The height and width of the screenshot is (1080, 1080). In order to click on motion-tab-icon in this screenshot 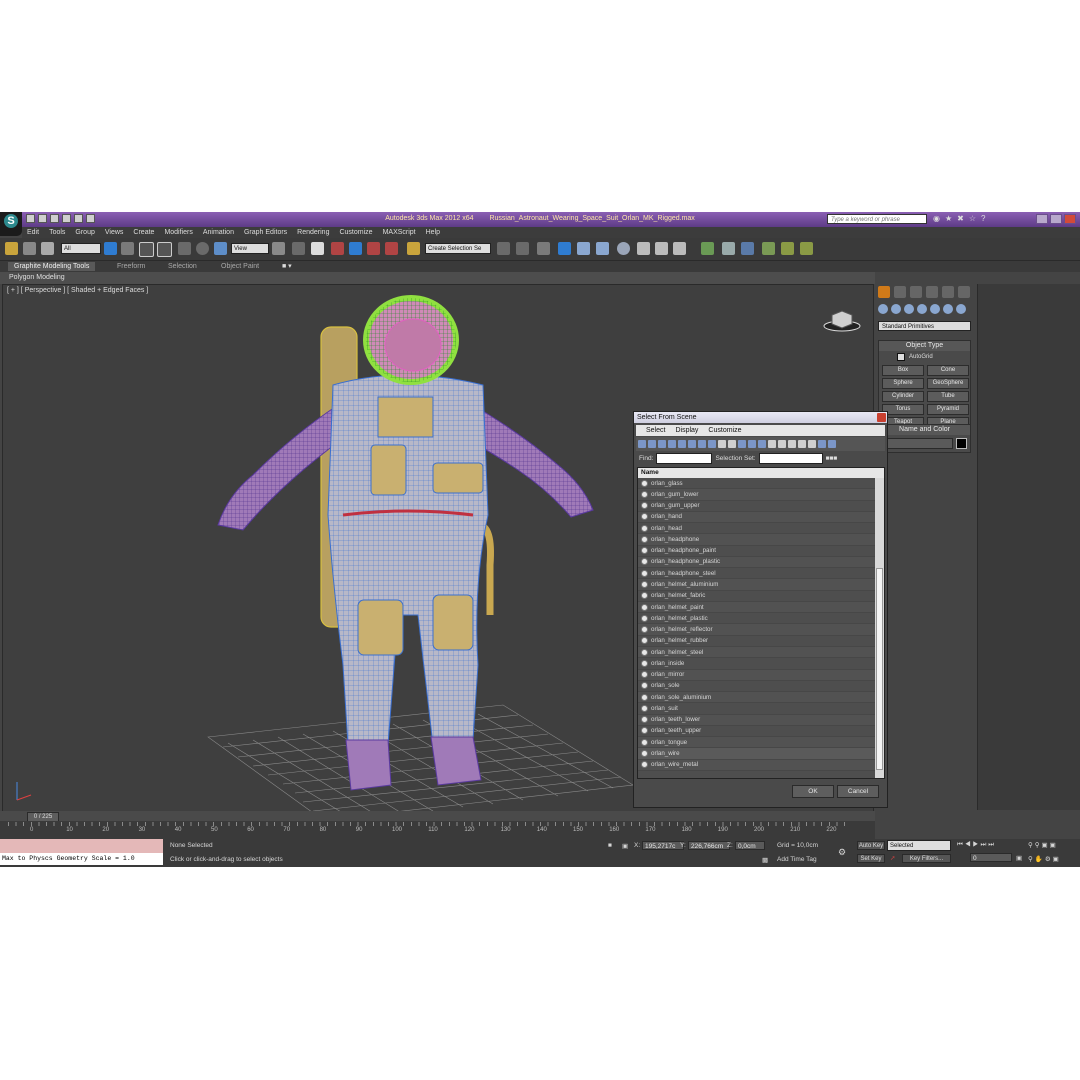, I will do `click(932, 292)`.